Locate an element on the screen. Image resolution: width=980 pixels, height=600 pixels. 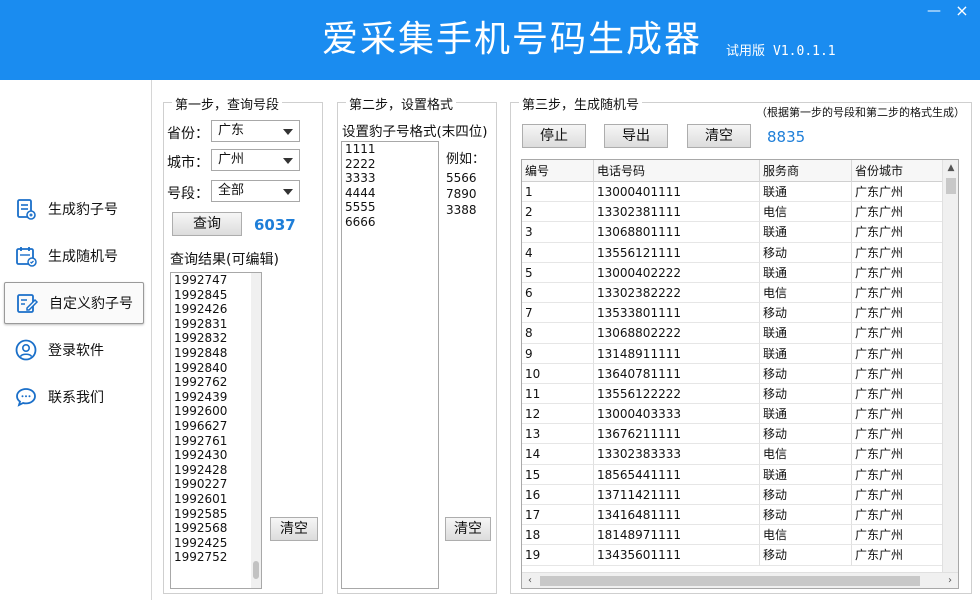
scrollbar is located at coordinates (256, 430).